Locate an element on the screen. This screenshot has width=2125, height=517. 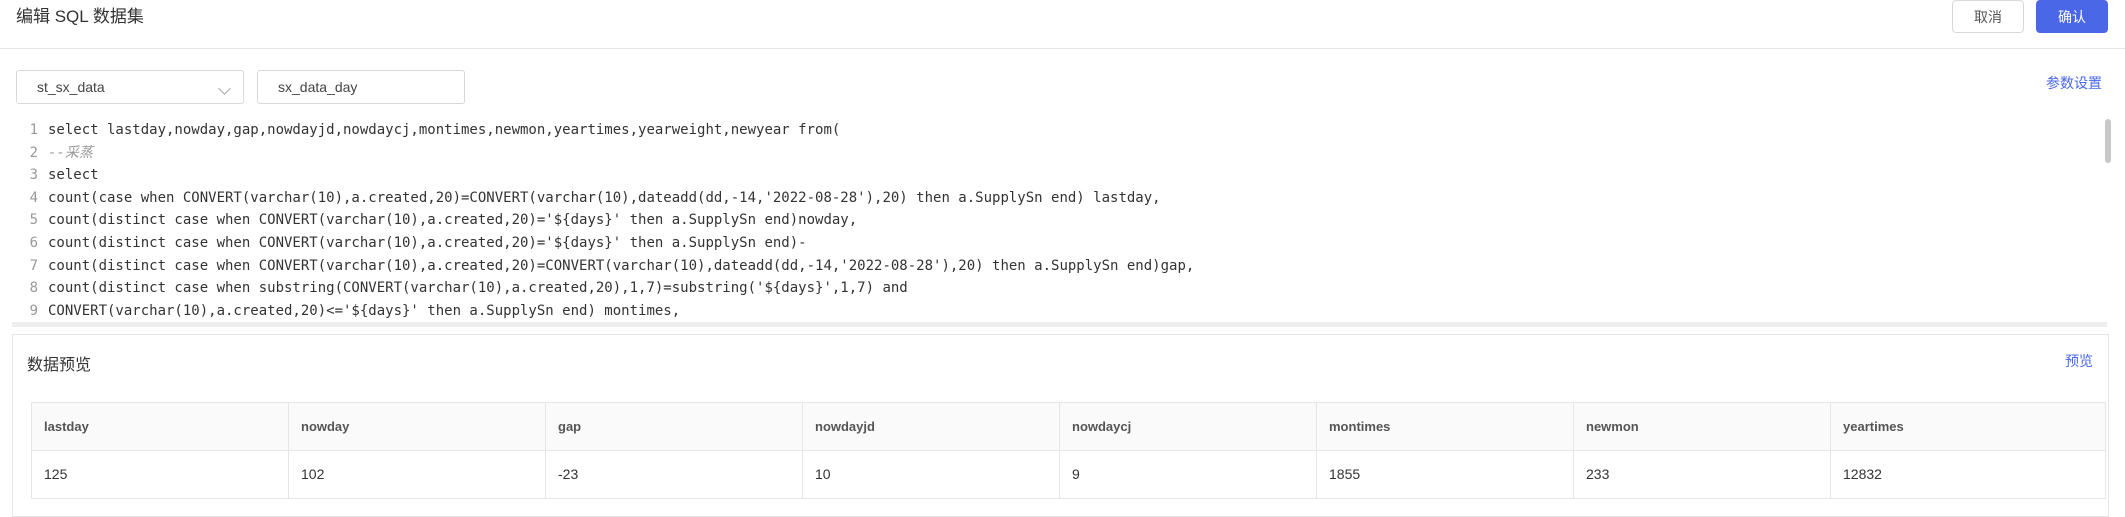
page-title: 编辑 SQL 数据集 is located at coordinates (80, 16).